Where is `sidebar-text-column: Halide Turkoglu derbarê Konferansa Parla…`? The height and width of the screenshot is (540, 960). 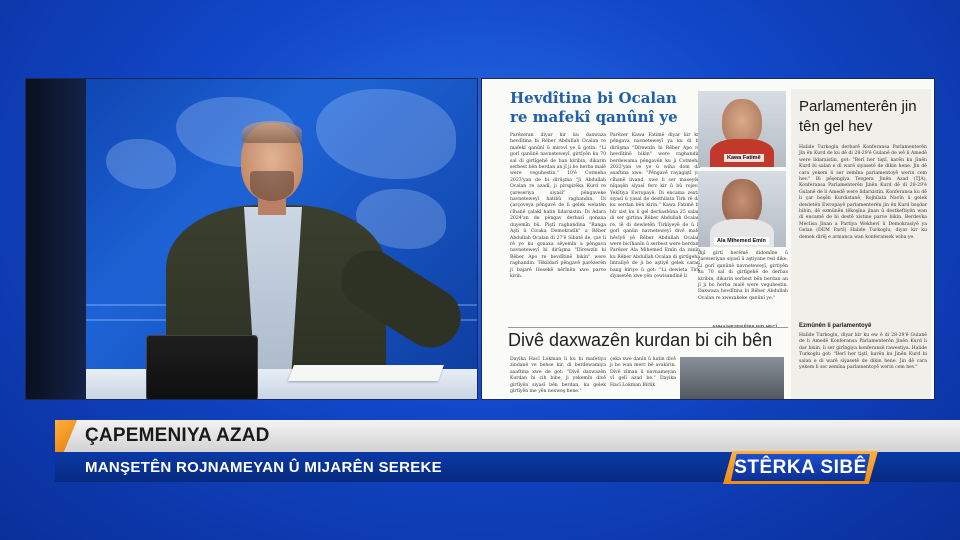 sidebar-text-column: Halide Turkoglu derbarê Konferansa Parla… is located at coordinates (863, 193).